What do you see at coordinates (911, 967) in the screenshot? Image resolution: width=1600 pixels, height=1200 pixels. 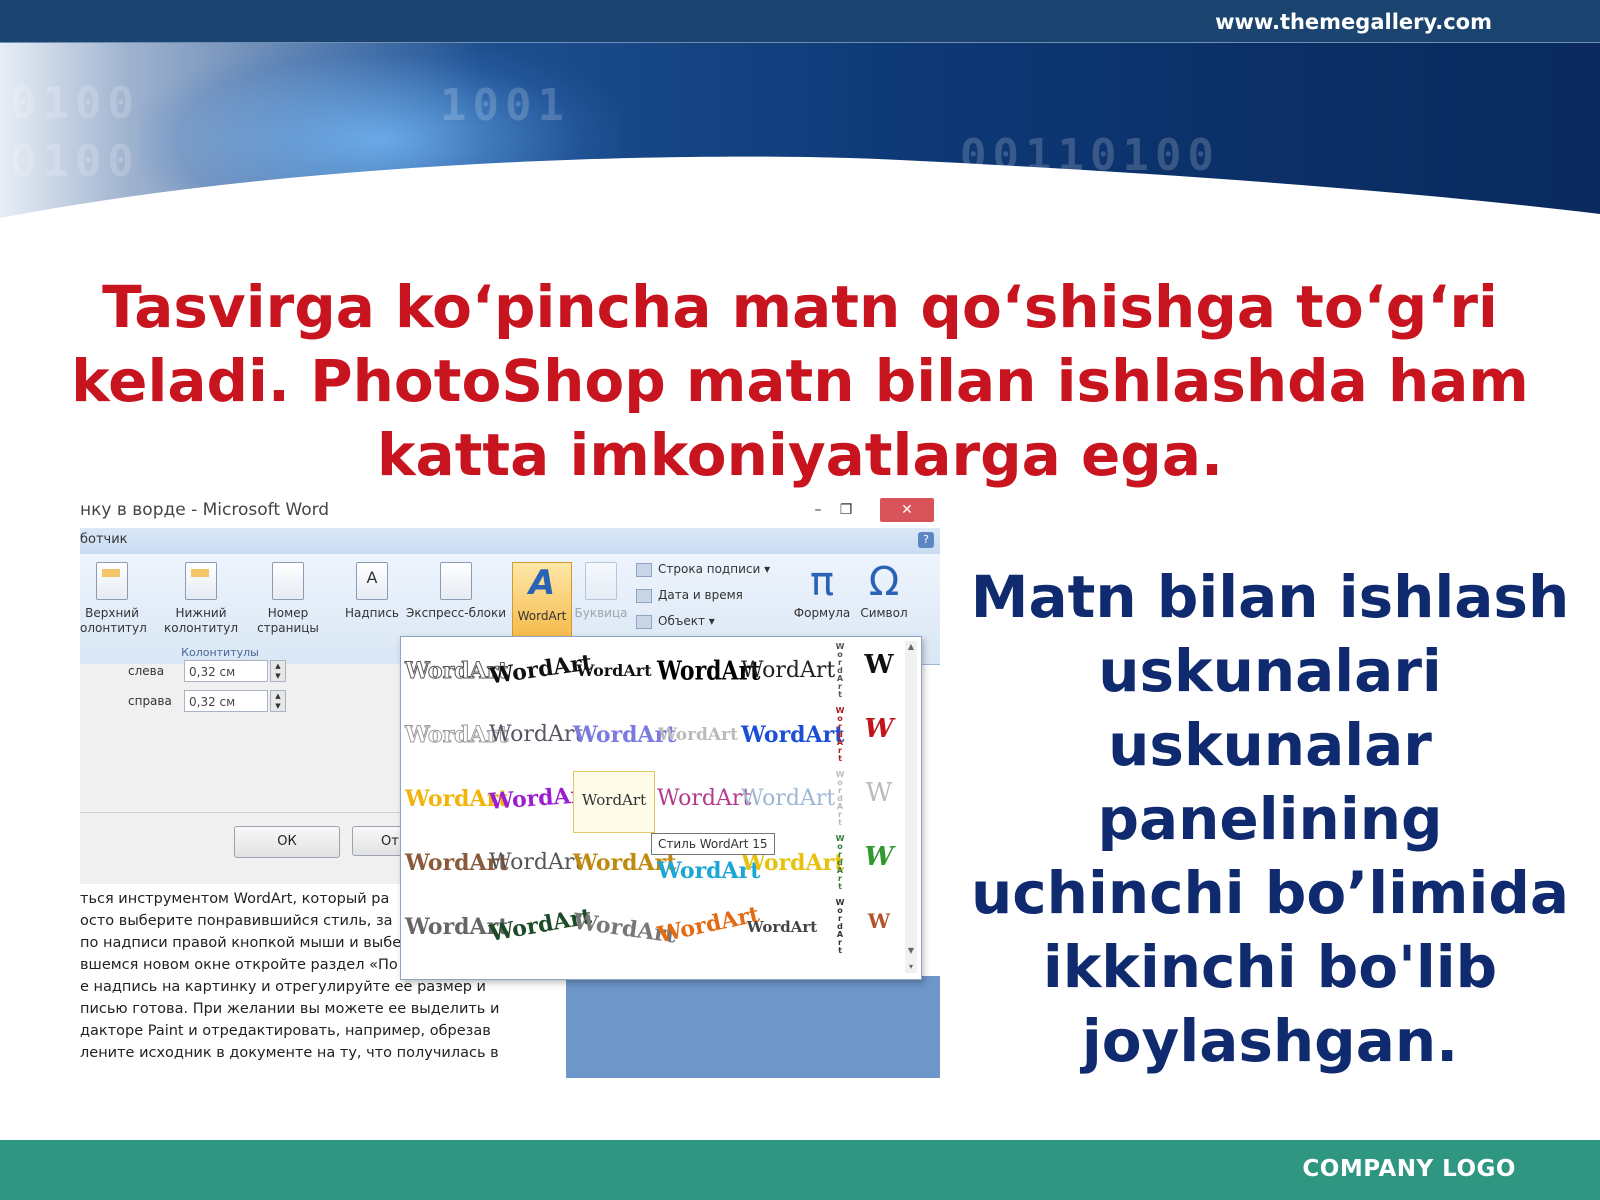 I see `gallery-expand-icon: ▾` at bounding box center [911, 967].